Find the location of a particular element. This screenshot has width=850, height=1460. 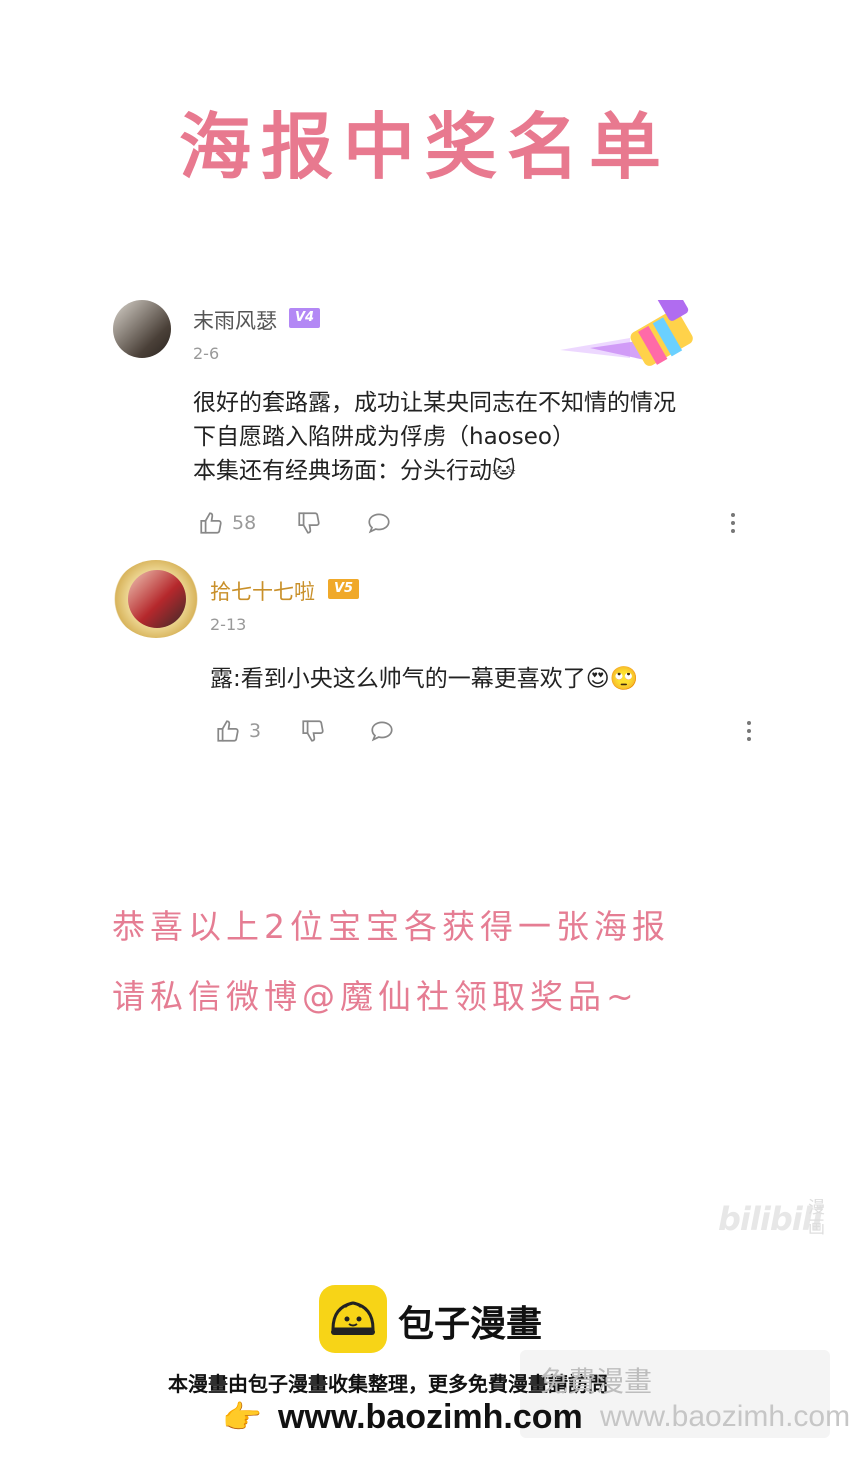

comment-actions: 58 is located at coordinates (425, 525).